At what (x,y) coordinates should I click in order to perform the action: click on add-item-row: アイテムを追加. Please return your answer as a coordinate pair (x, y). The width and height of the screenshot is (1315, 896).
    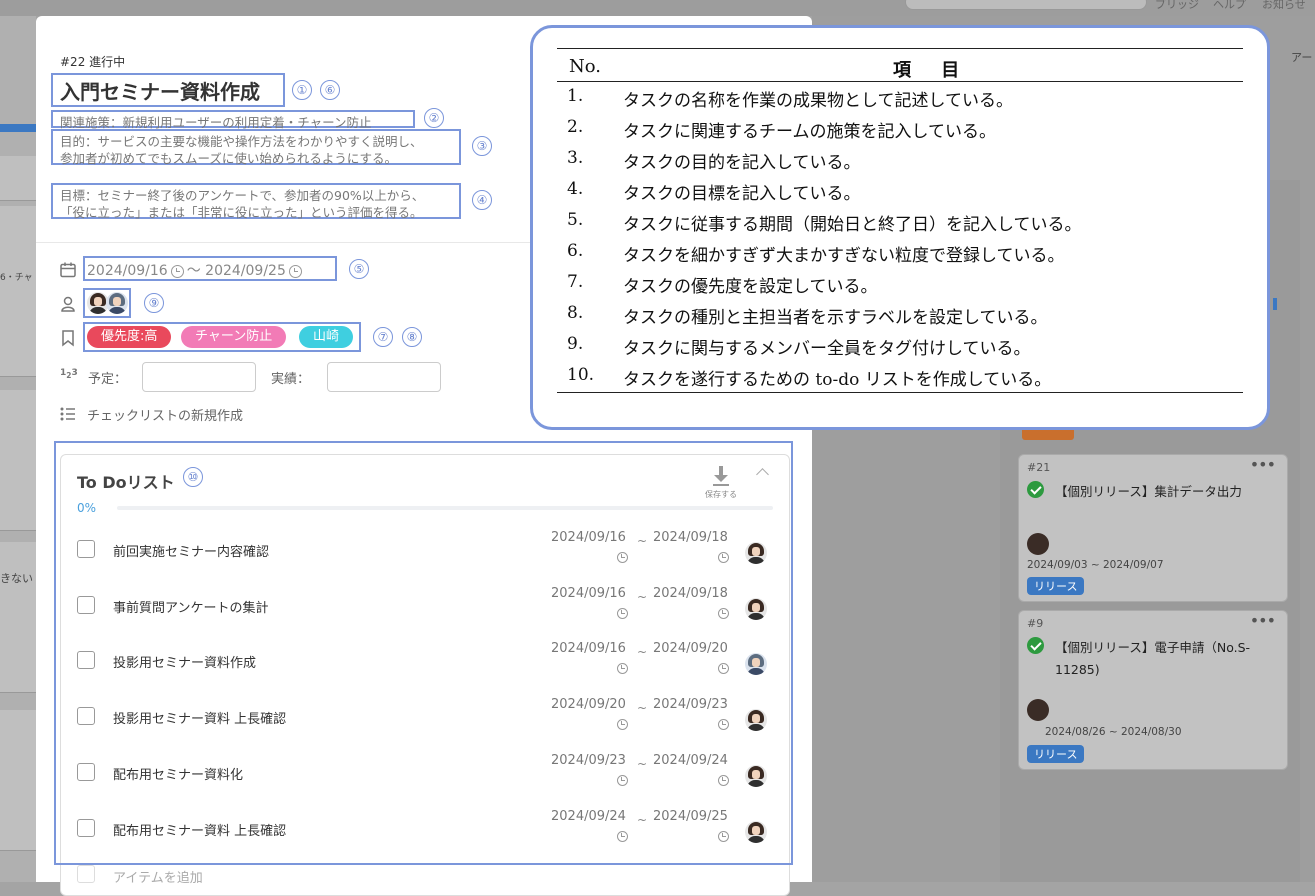
    Looking at the image, I should click on (140, 875).